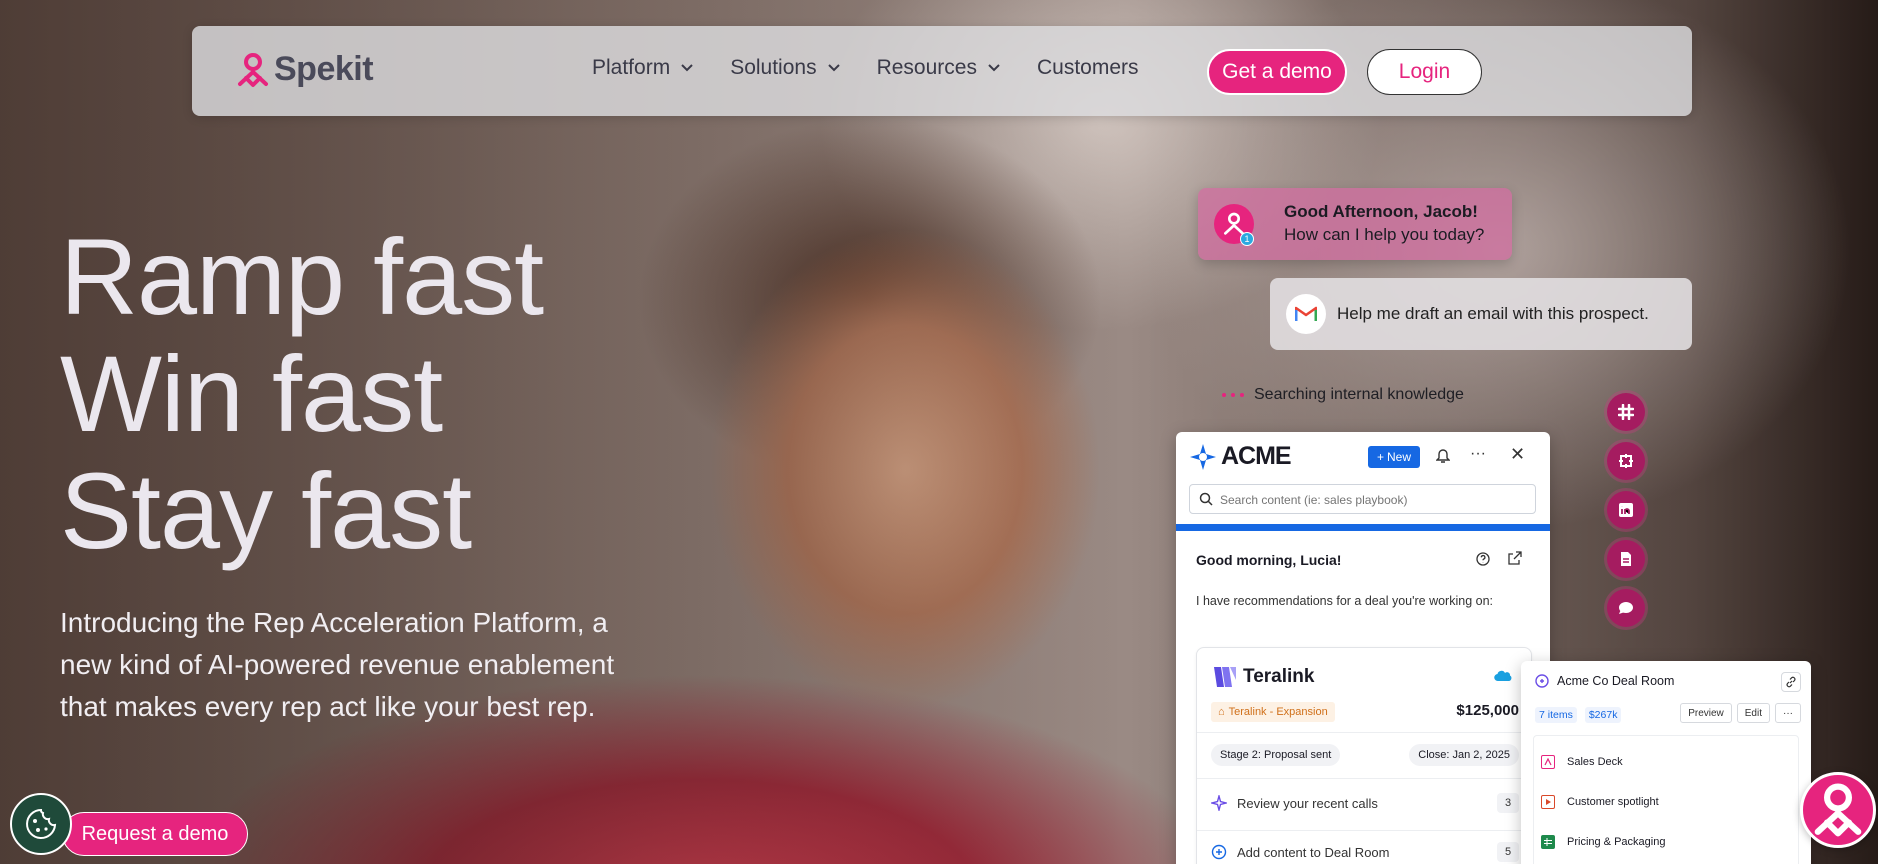 Image resolution: width=1878 pixels, height=864 pixels. I want to click on nav-platform-label: Platform, so click(631, 67).